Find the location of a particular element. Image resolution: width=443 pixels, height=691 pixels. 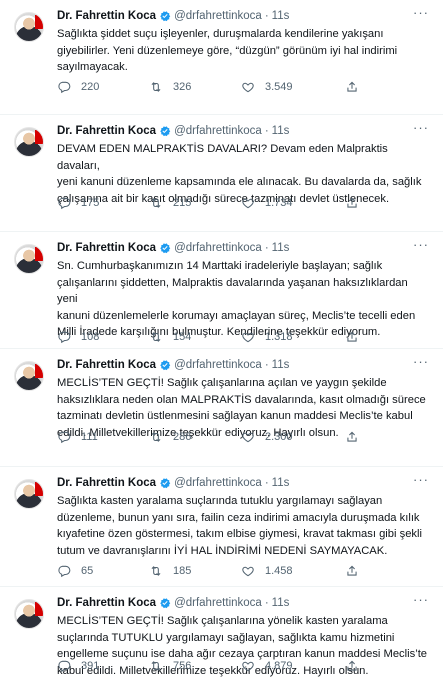

like-button: 1.734 is located at coordinates (287, 203).